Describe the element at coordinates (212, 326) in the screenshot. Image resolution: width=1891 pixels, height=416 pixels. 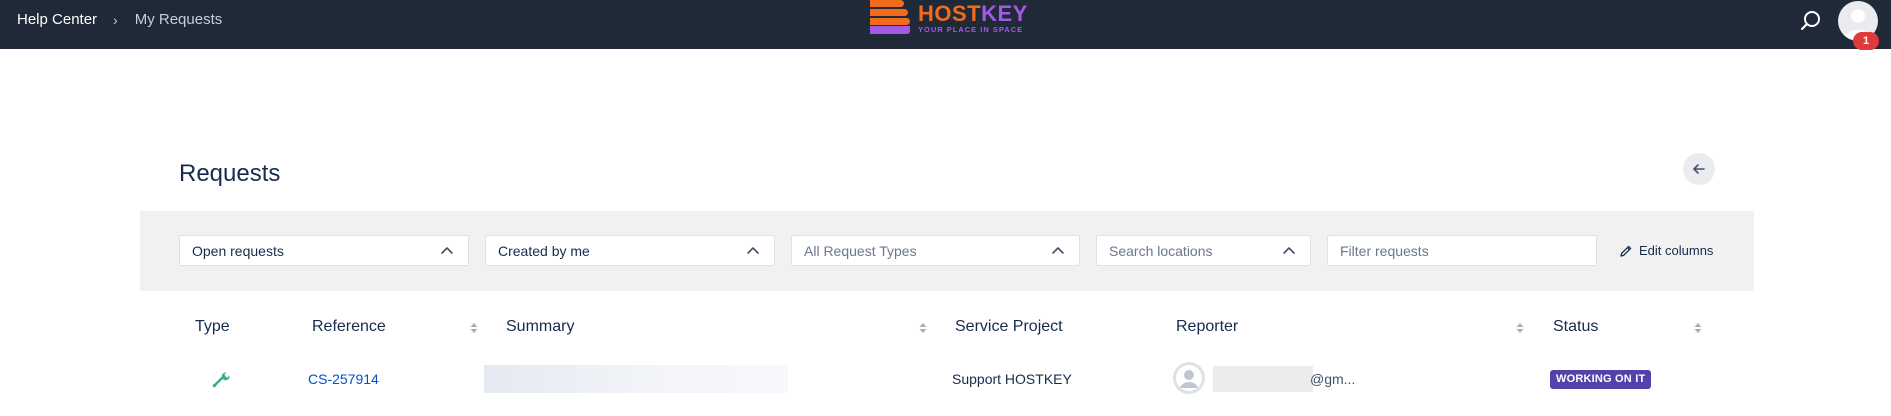
I see `column-header-type: Type` at that location.